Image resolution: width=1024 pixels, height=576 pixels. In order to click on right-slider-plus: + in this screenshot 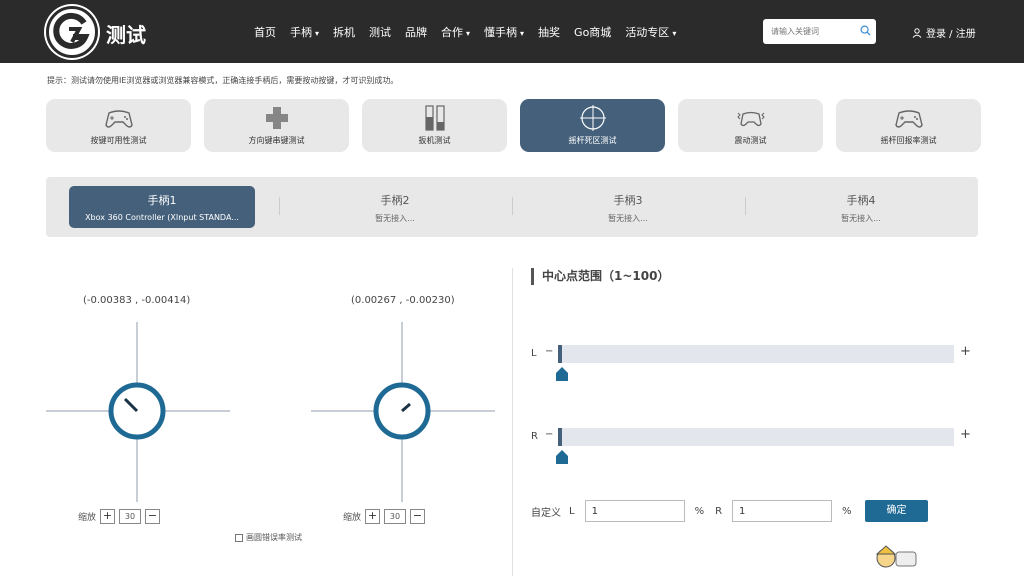, I will do `click(965, 434)`.